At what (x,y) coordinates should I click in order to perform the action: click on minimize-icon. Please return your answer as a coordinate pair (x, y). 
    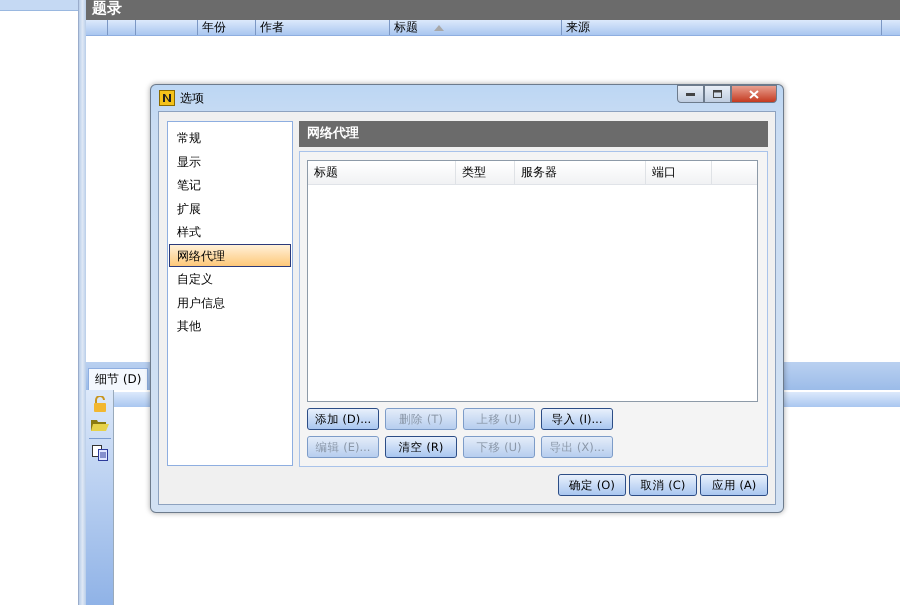
    Looking at the image, I should click on (690, 94).